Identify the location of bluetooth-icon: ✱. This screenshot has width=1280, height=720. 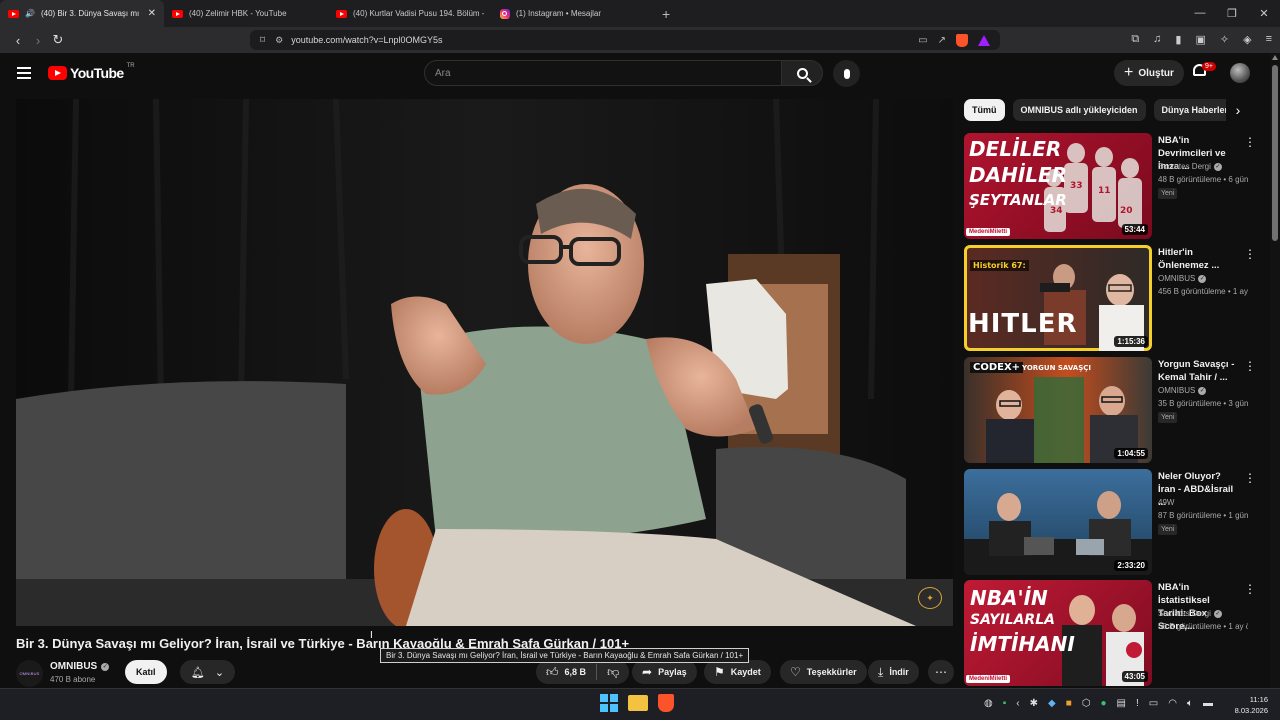
(1034, 703).